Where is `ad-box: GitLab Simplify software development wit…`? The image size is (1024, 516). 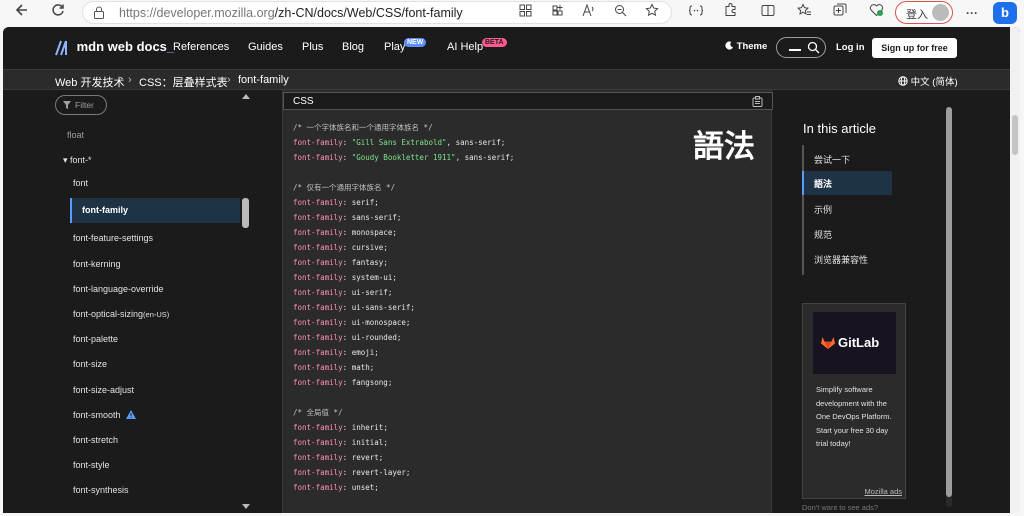
ad-box: GitLab Simplify software development wit… is located at coordinates (854, 401).